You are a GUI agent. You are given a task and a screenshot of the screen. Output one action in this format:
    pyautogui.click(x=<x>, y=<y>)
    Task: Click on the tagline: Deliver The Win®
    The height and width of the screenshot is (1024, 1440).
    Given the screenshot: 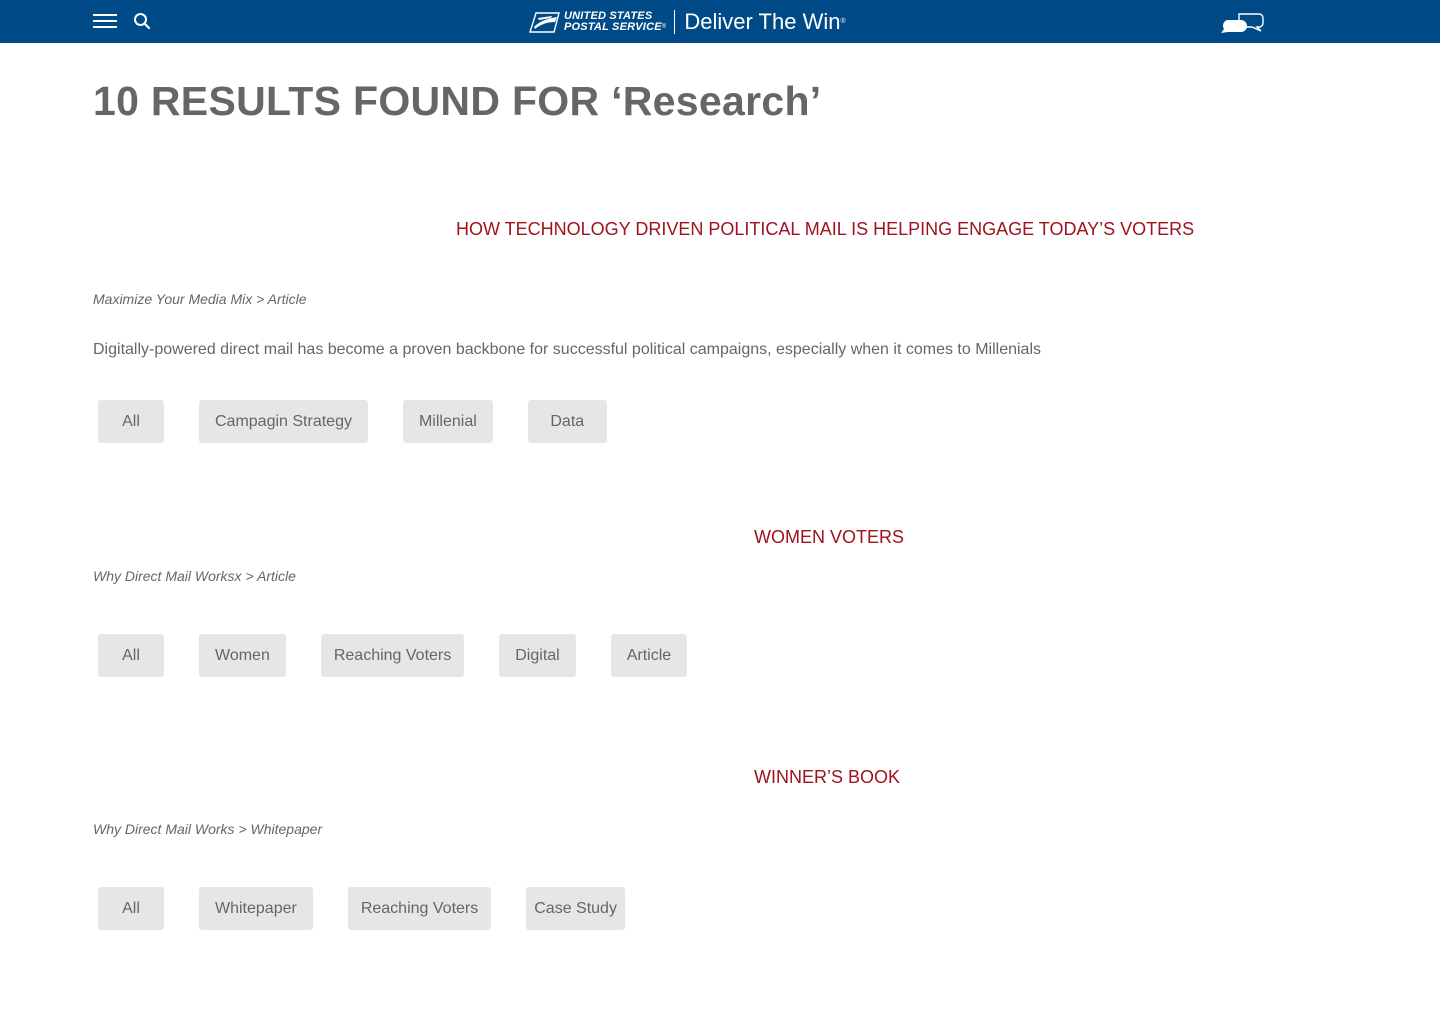 What is the action you would take?
    pyautogui.click(x=765, y=21)
    